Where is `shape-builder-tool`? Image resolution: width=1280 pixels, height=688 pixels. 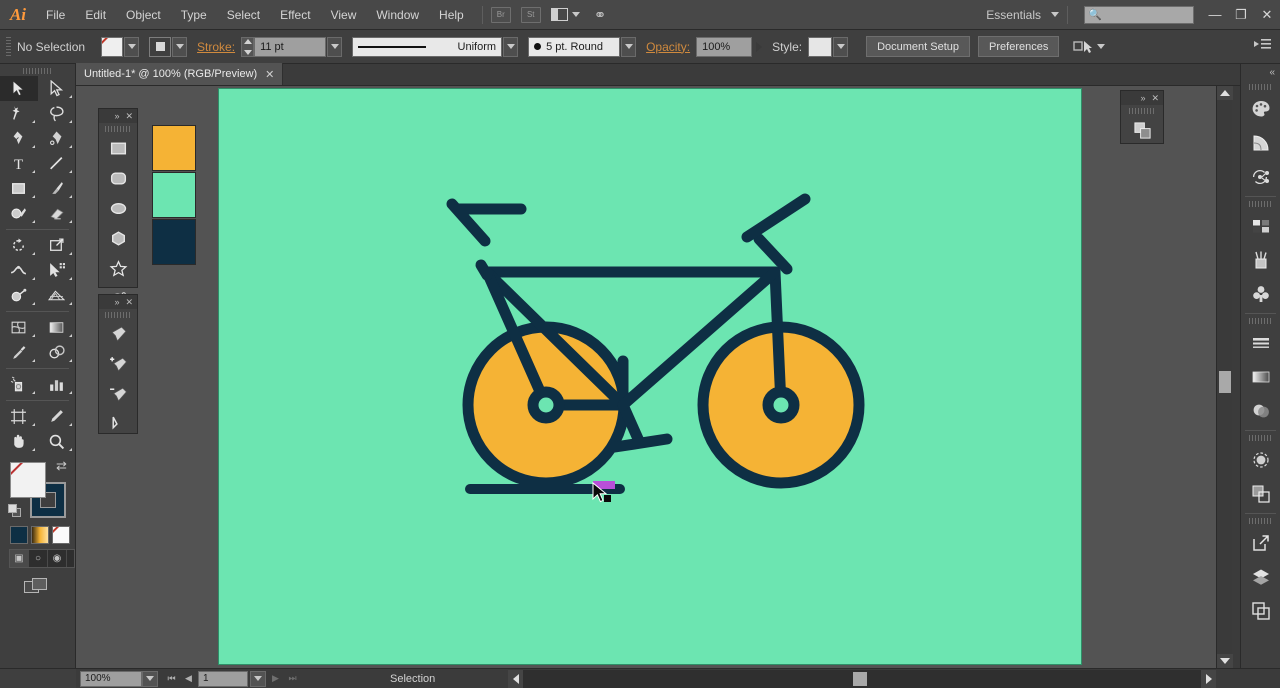 shape-builder-tool is located at coordinates (19, 295).